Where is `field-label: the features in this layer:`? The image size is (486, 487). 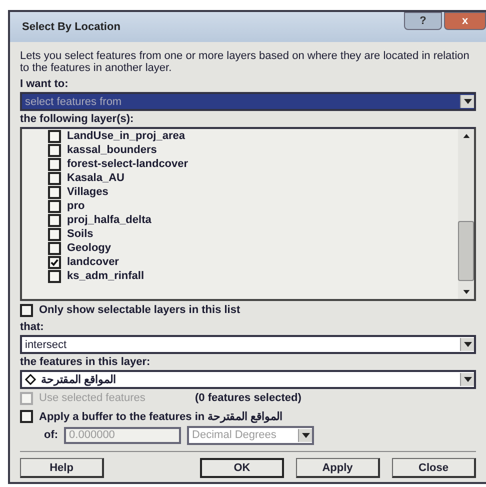
field-label: the features in this layer: is located at coordinates (86, 362).